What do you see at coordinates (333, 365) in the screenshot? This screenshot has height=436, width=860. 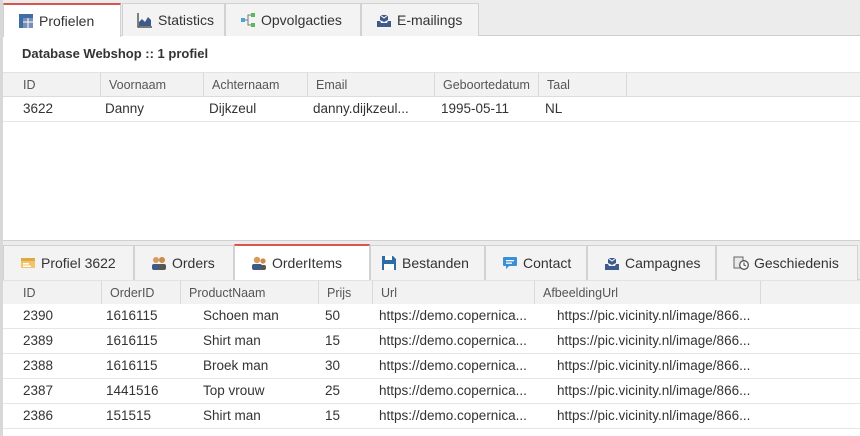 I see `cell-prijs: 30` at bounding box center [333, 365].